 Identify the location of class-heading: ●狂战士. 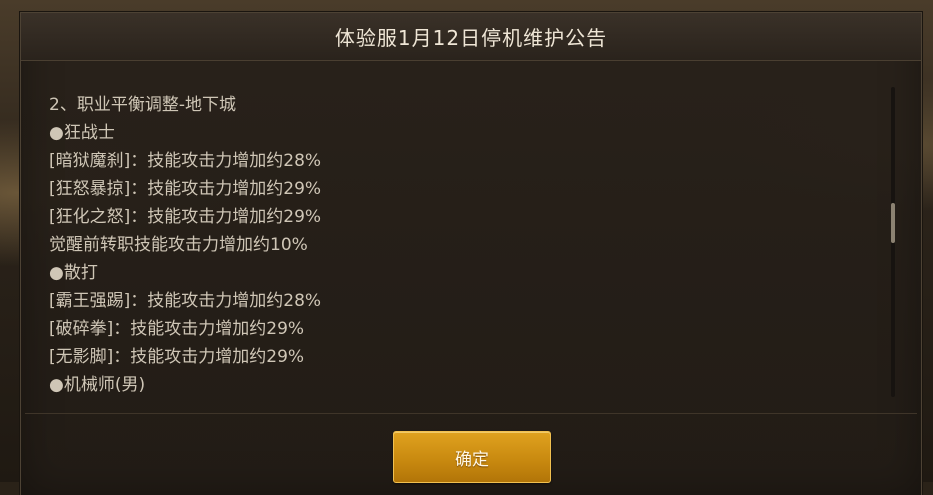
(82, 133).